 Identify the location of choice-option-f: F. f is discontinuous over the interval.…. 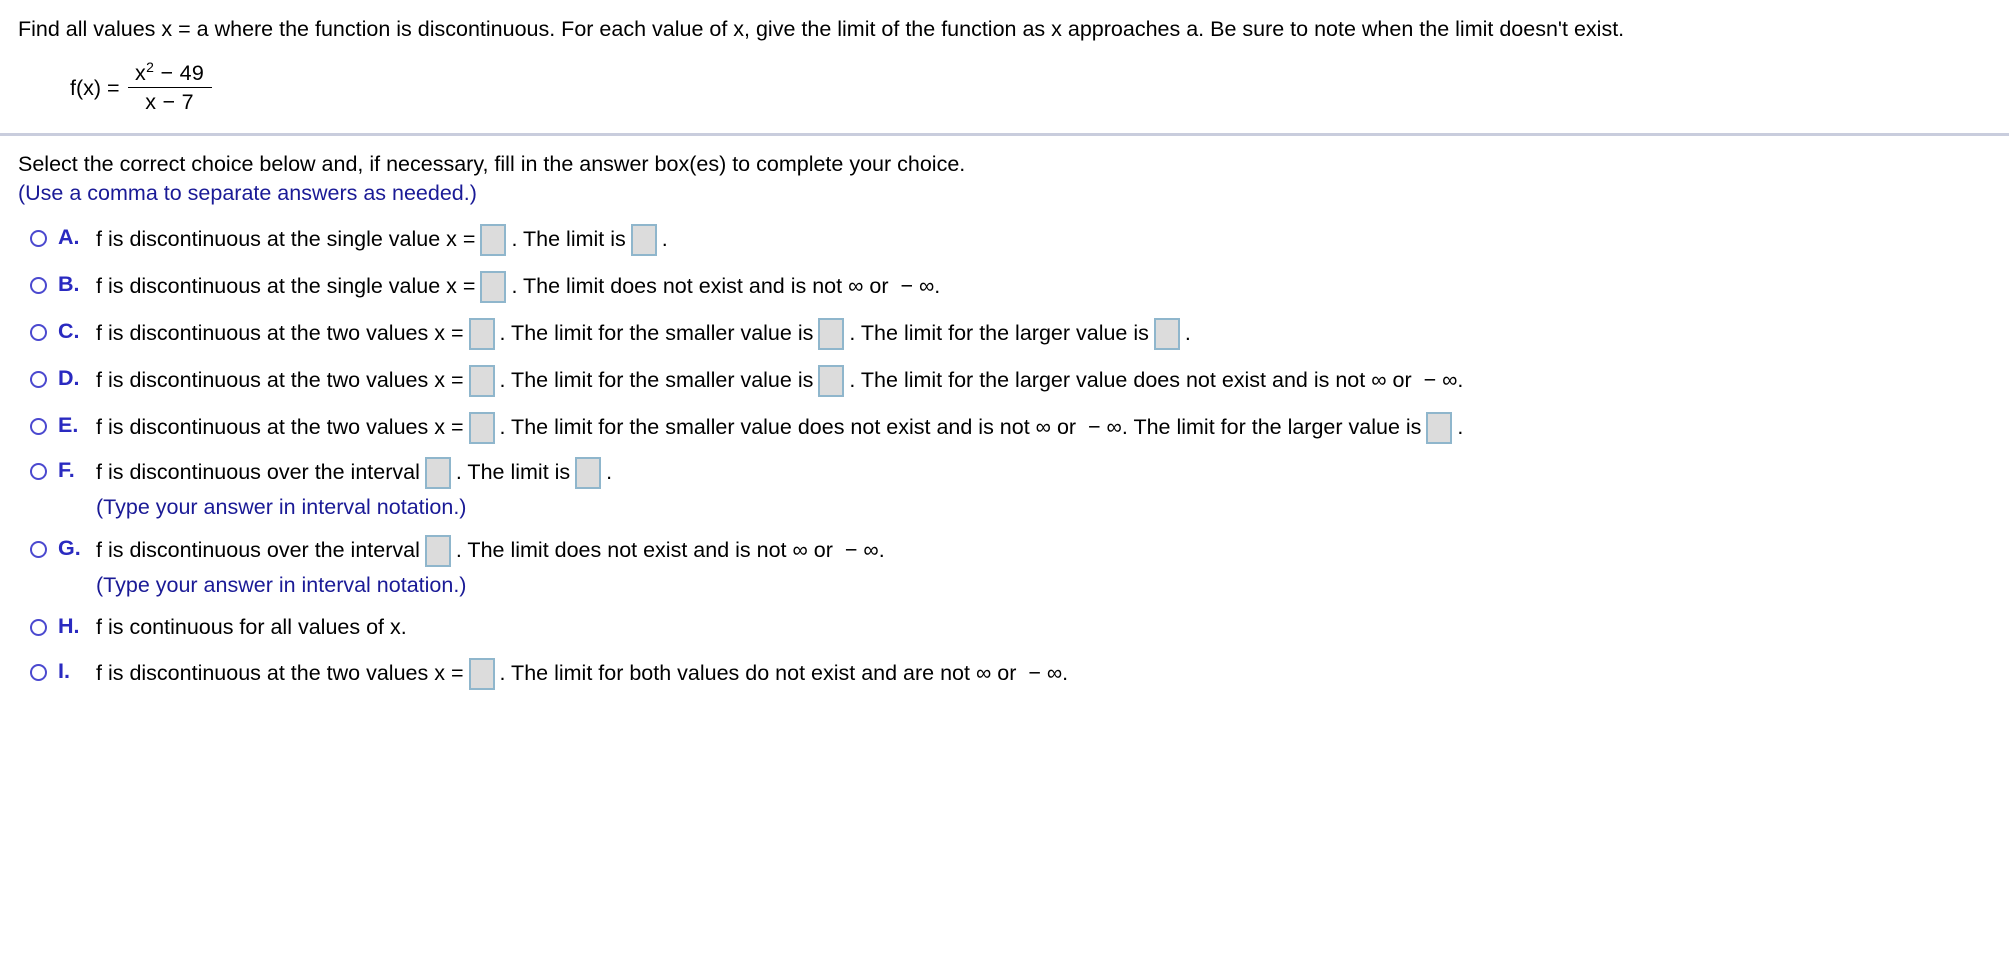
(1004, 489).